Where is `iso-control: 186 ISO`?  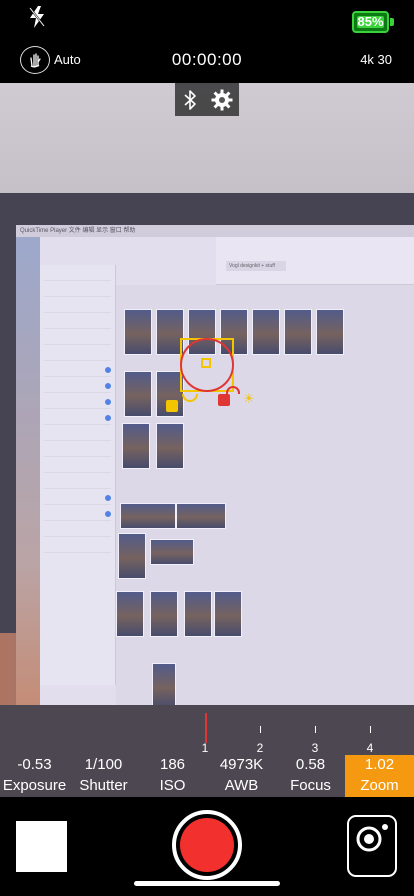
iso-control: 186 ISO is located at coordinates (172, 776).